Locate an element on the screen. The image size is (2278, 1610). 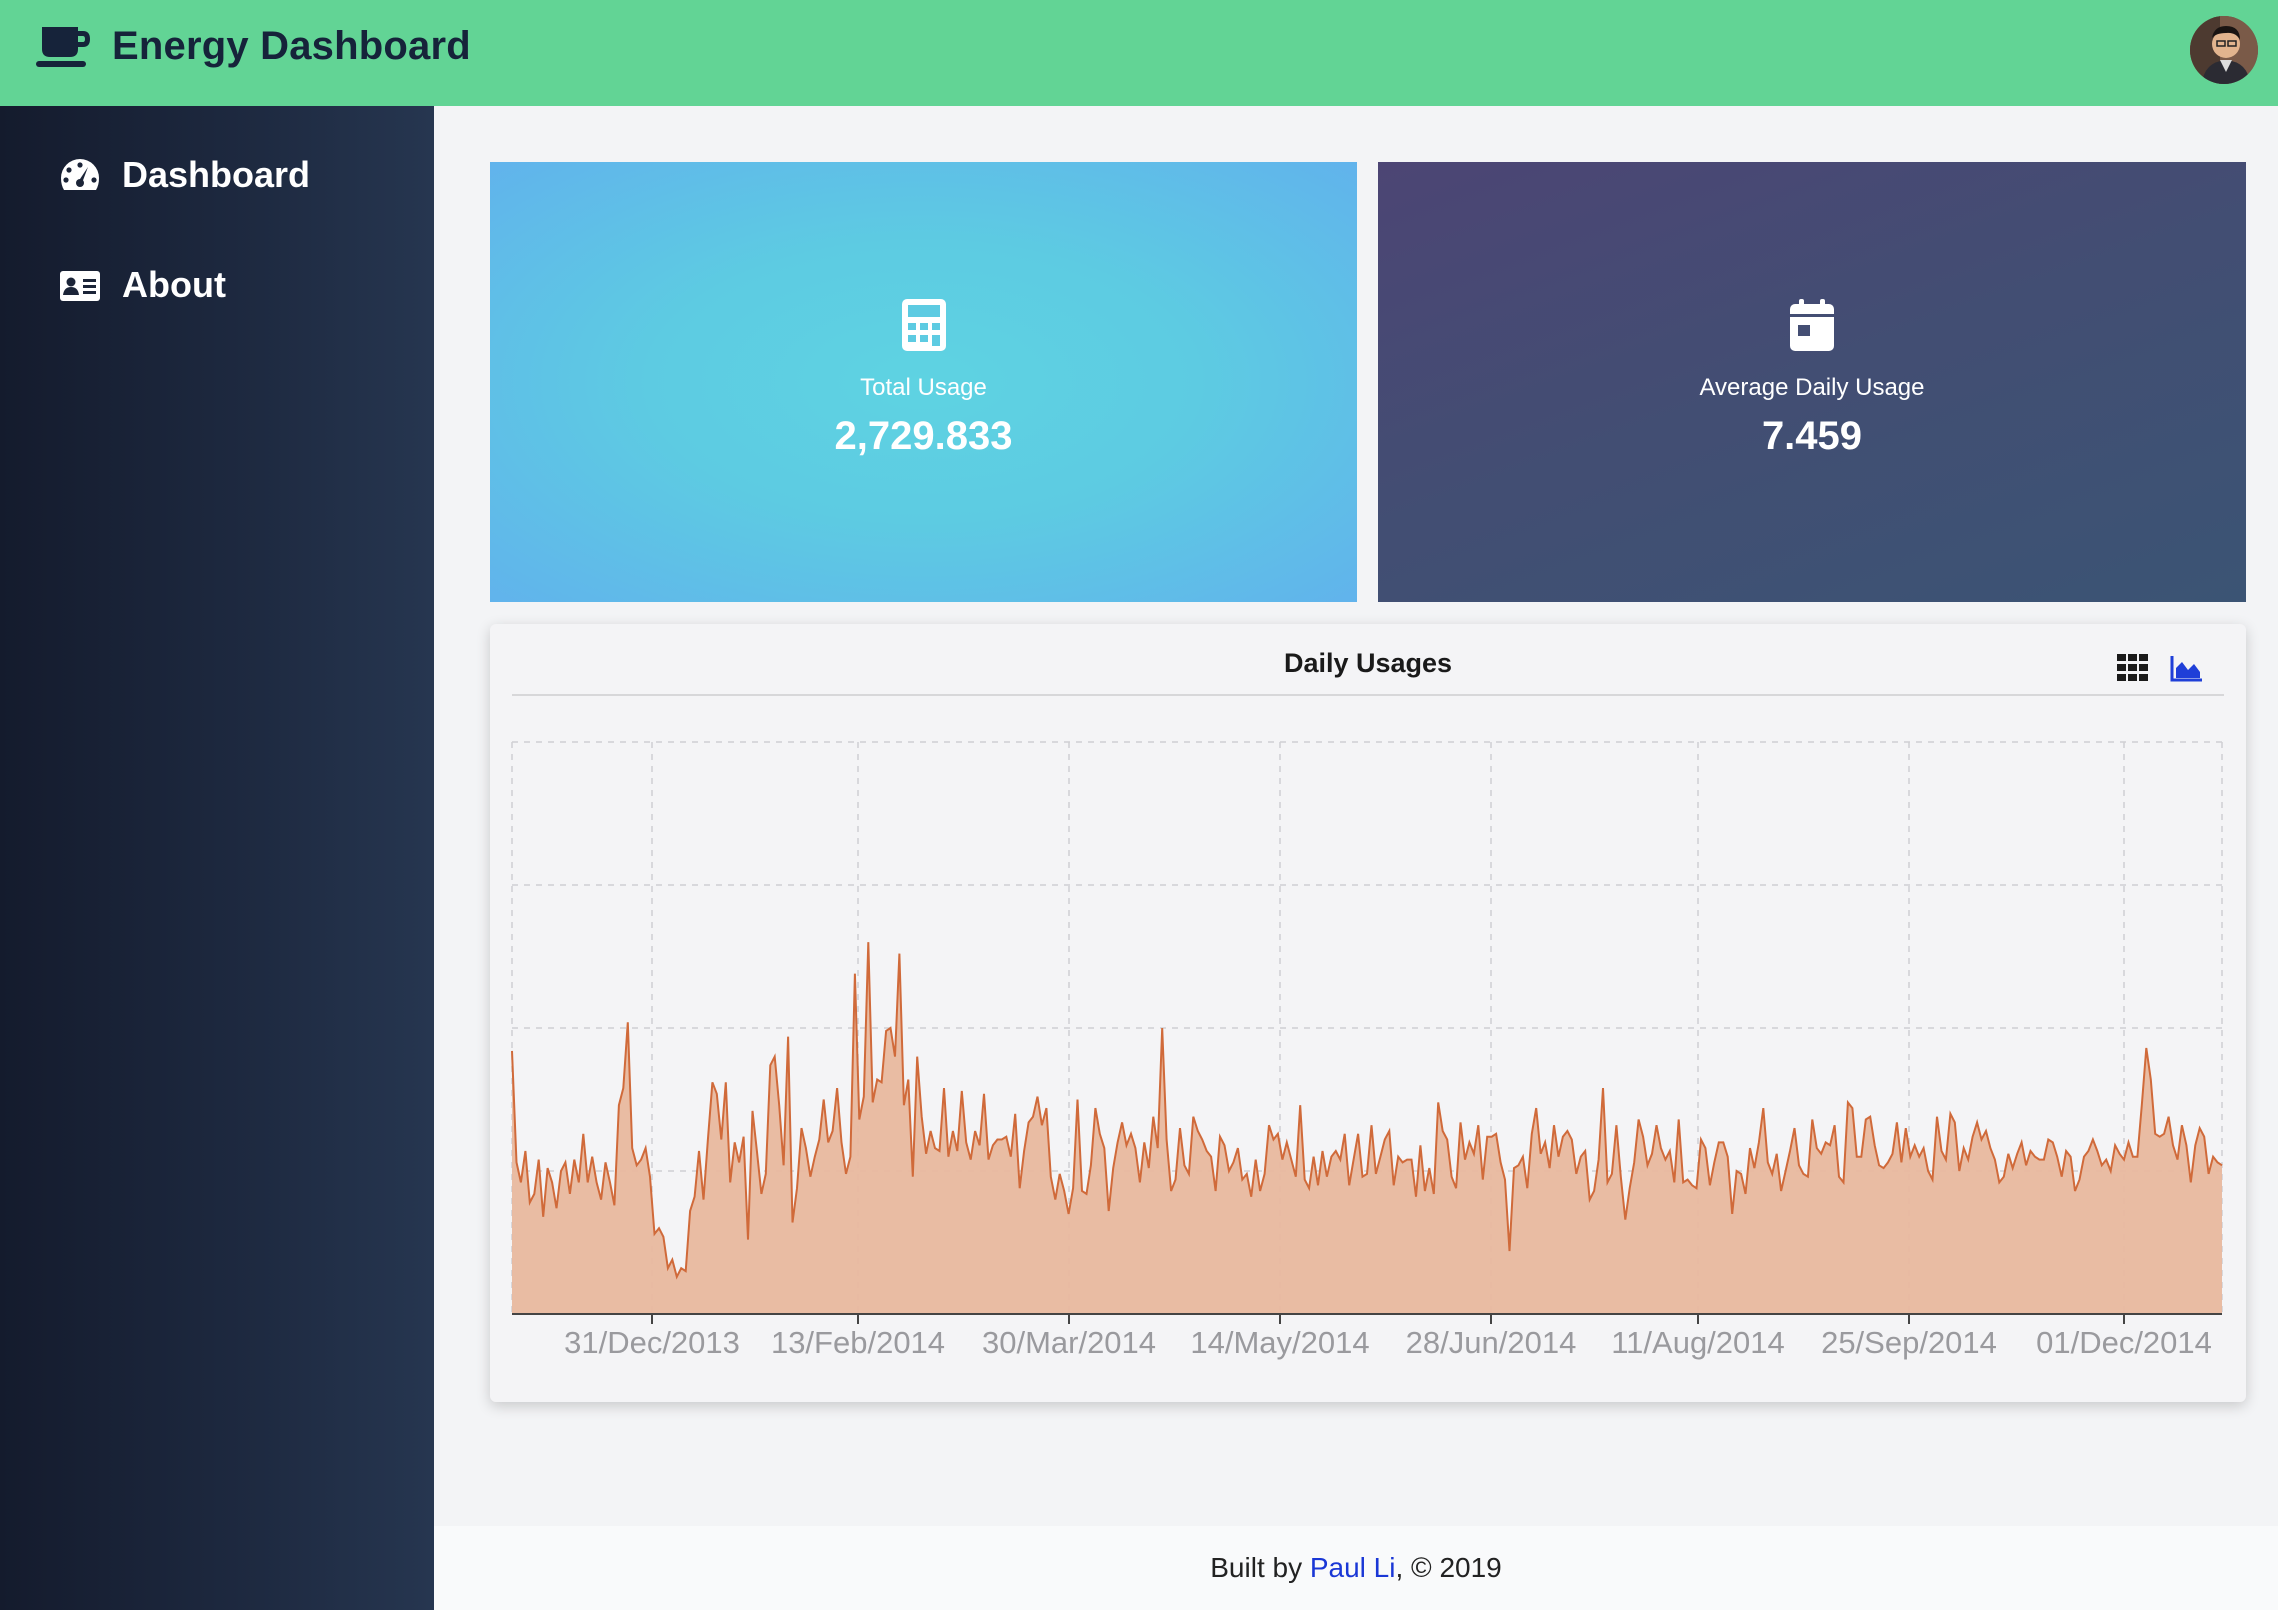
x-tick-label: 31/Dec/2013 is located at coordinates (652, 1342).